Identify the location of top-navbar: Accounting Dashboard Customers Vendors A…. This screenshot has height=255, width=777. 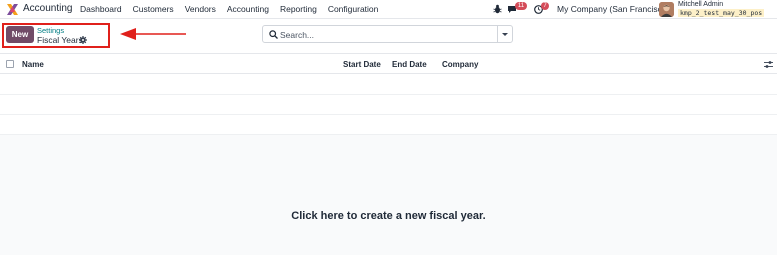
(388, 9).